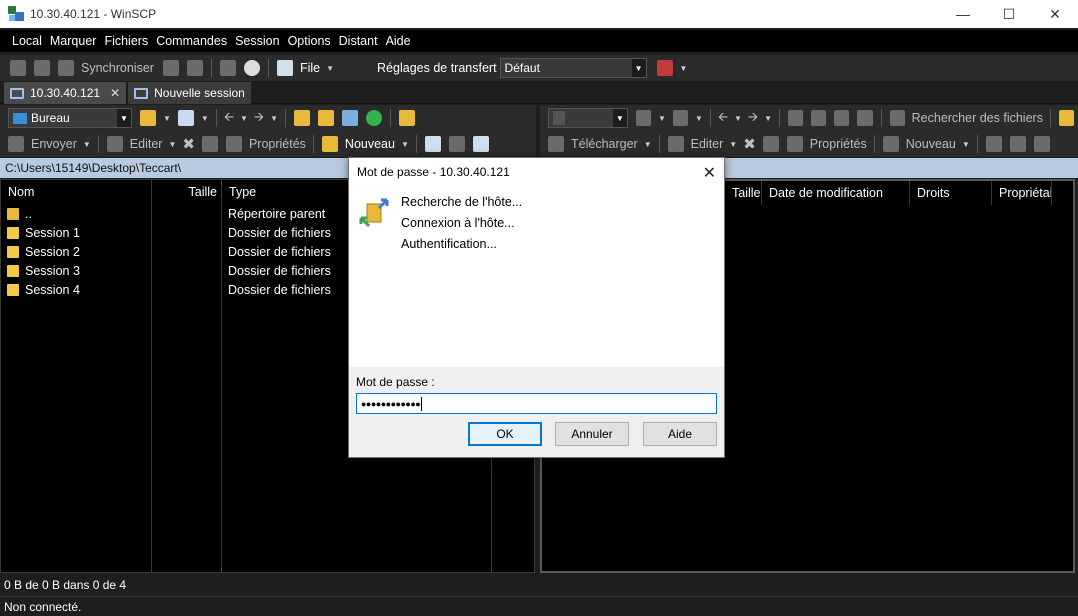 The image size is (1078, 616). I want to click on column-proprietaire: Propriétaire, so click(1022, 193).